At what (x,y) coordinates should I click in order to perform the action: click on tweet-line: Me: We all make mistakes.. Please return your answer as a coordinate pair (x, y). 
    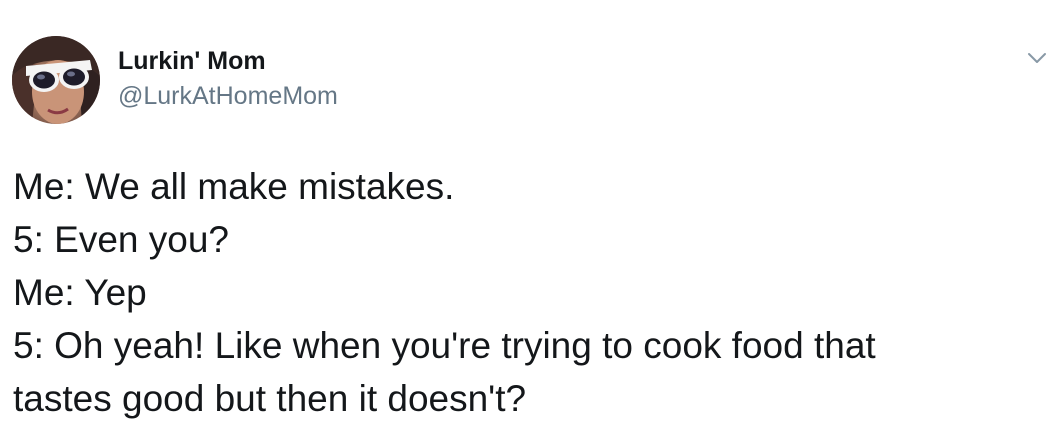
    Looking at the image, I should click on (234, 186).